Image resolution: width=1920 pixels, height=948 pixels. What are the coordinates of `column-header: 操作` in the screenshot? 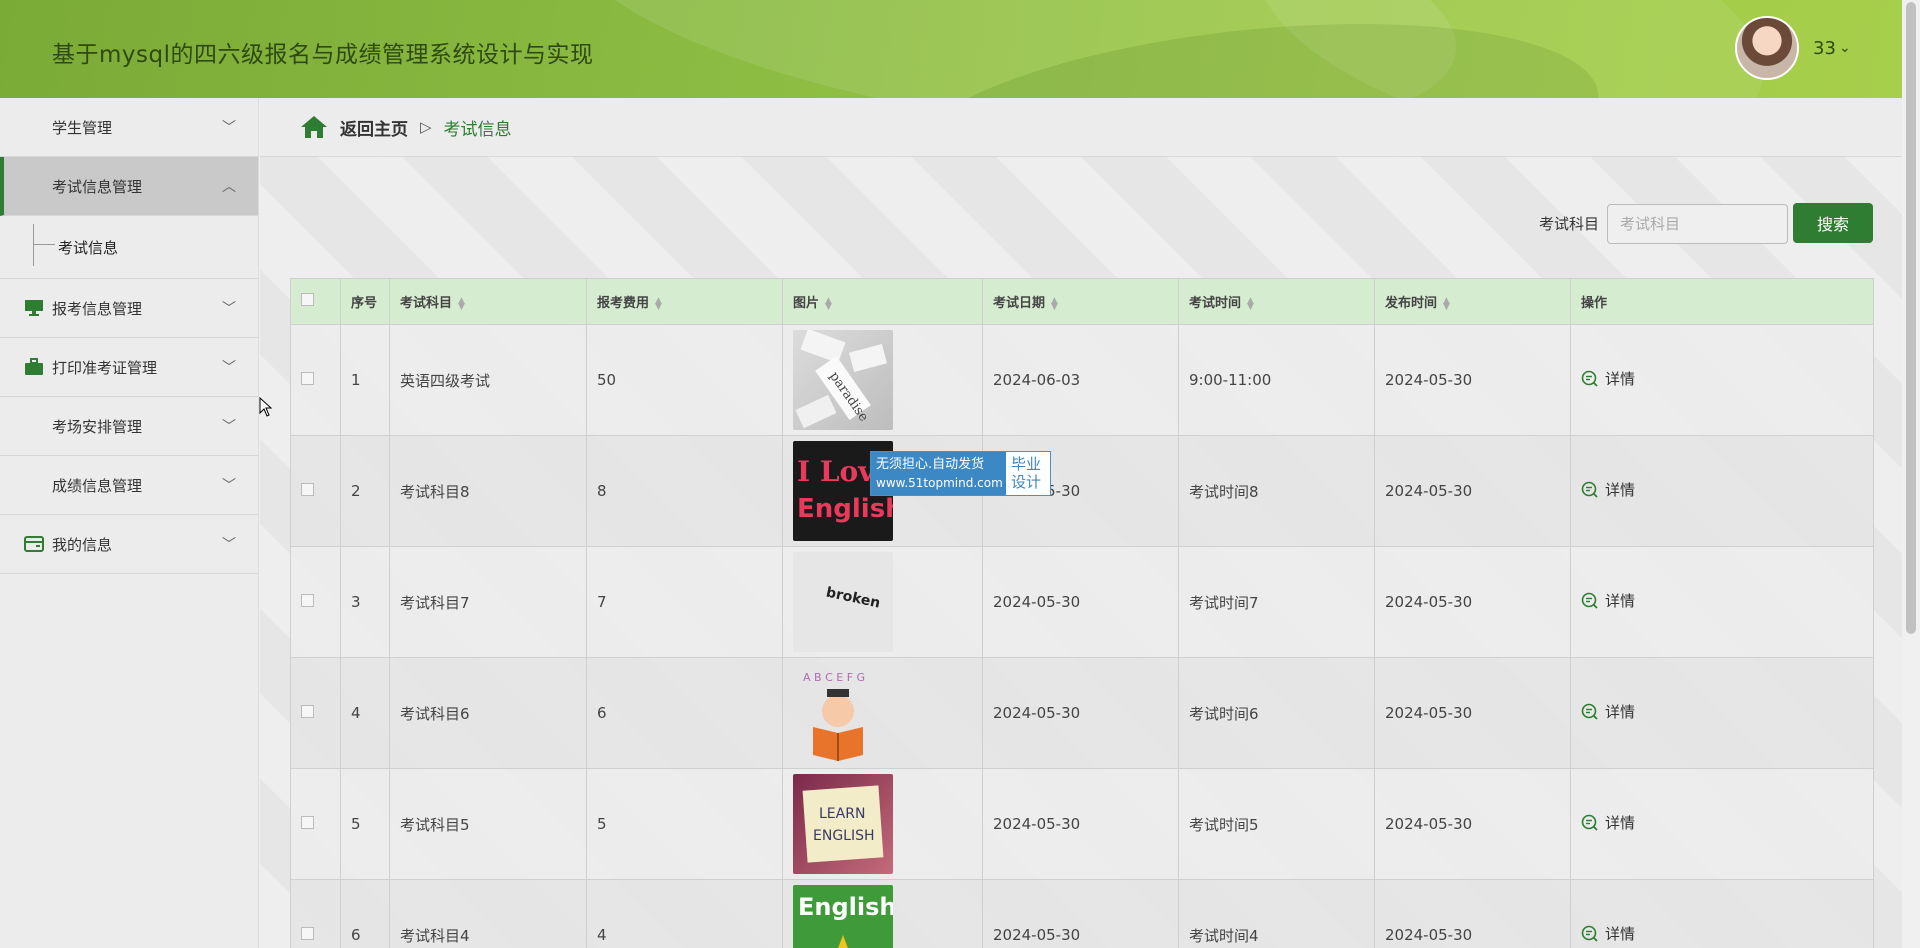 It's located at (1722, 301).